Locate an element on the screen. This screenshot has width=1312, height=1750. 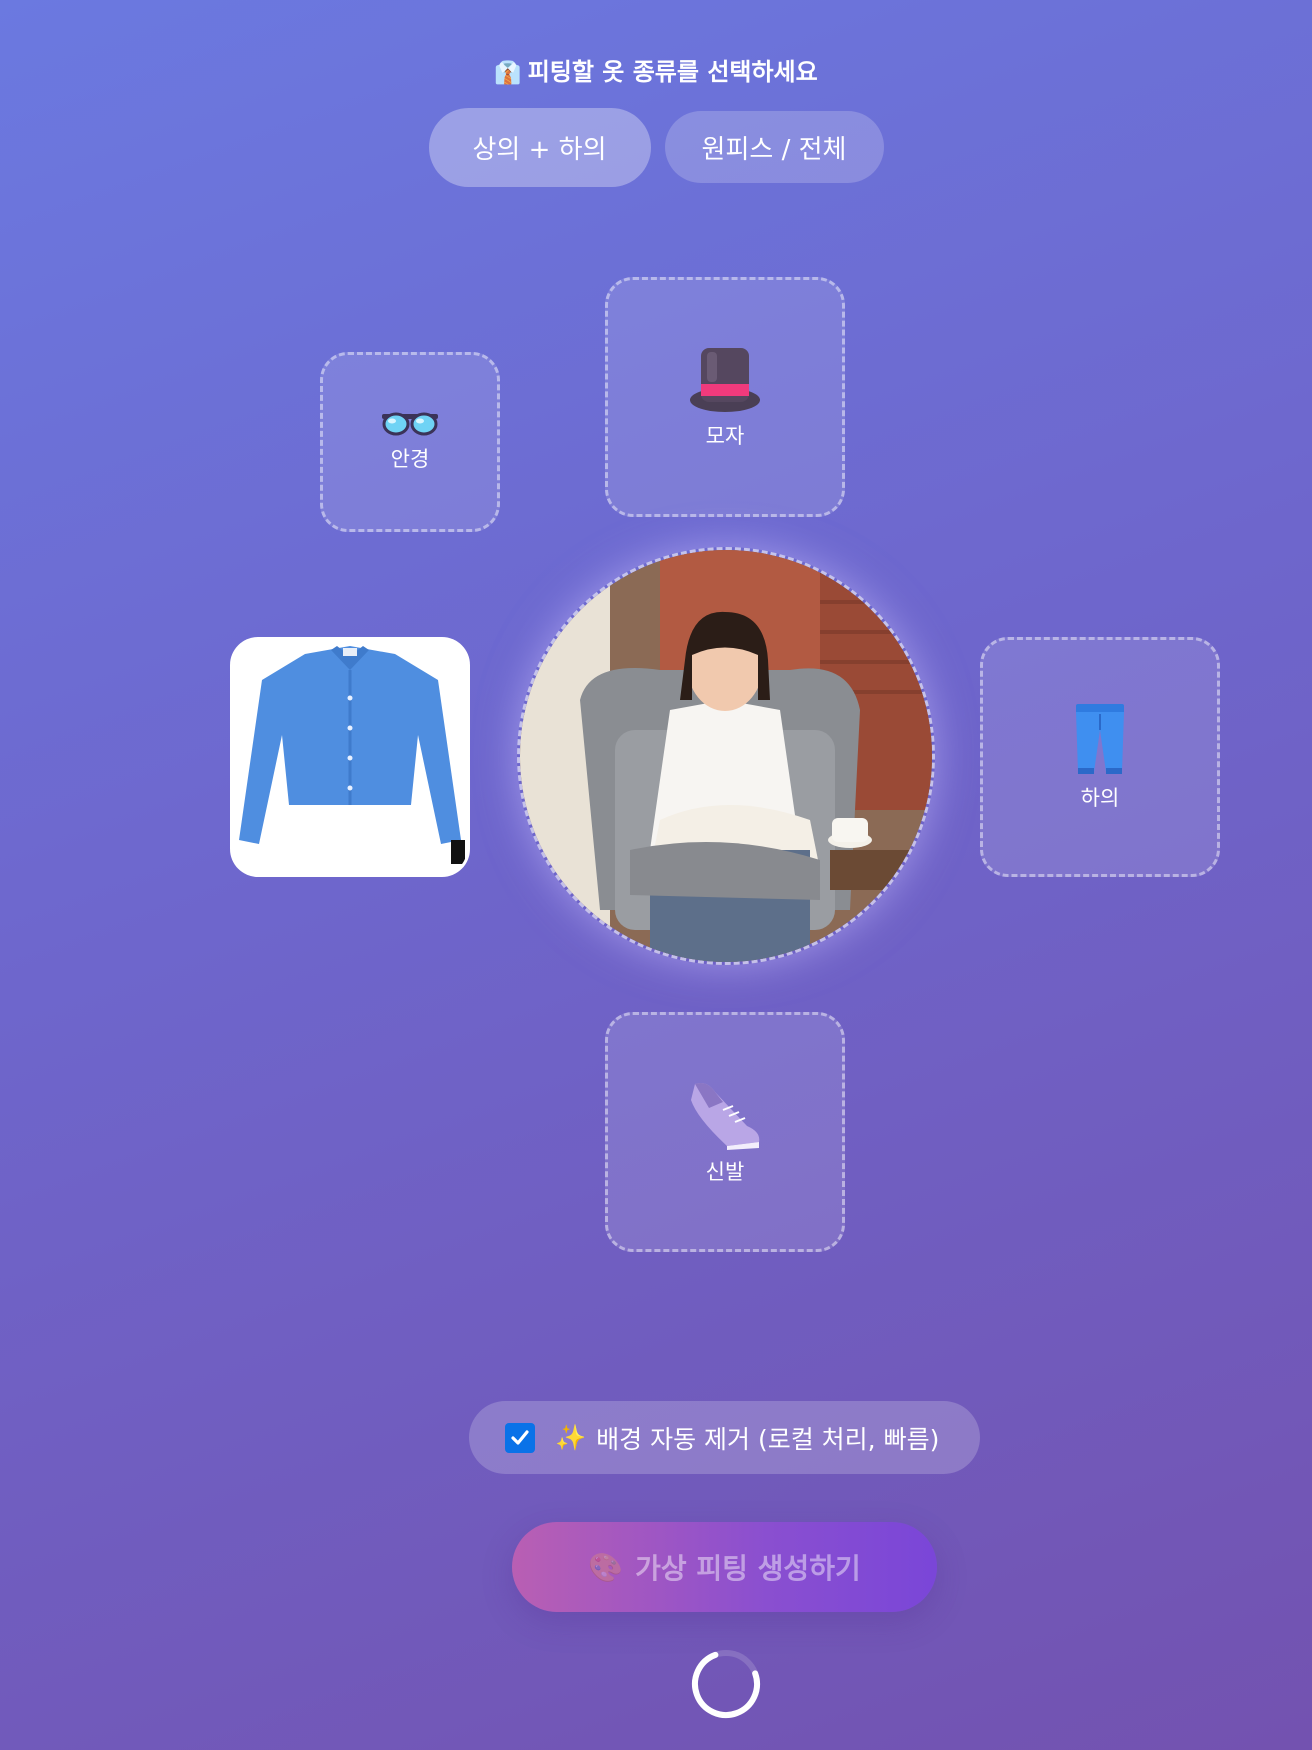
hat-label: 모자 is located at coordinates (725, 436).